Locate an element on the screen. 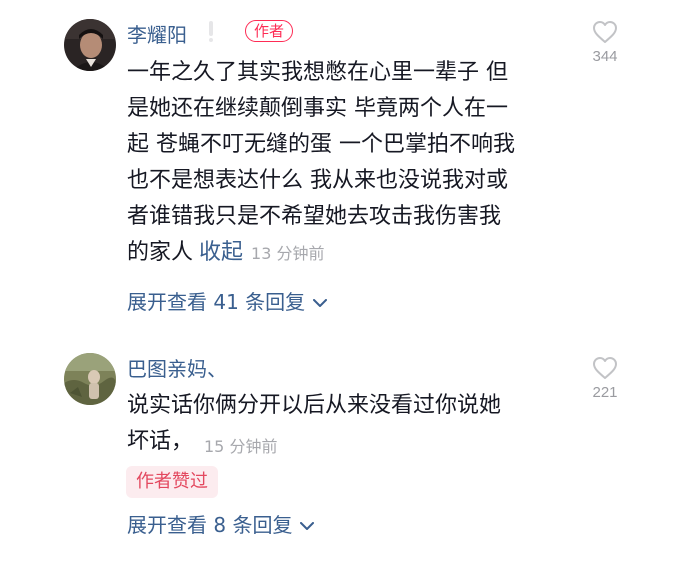 Image resolution: width=675 pixels, height=571 pixels. comment-line: 起 苍蝇不叮无缝的蛋 一个巴掌拍不响我 is located at coordinates (321, 144).